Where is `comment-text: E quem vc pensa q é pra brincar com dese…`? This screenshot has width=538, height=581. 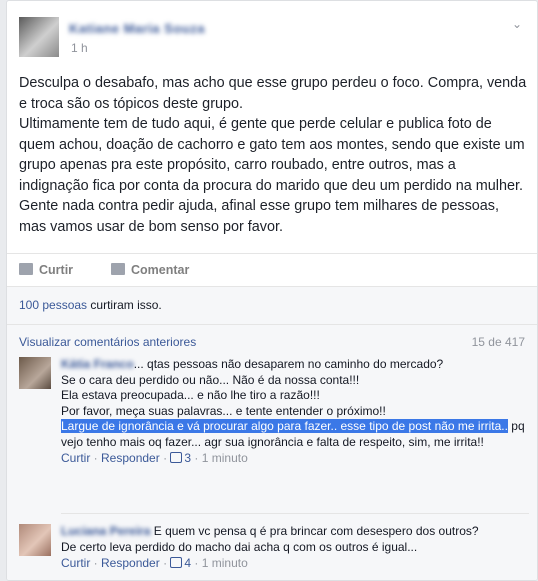 comment-text: E quem vc pensa q é pra brincar com dese… is located at coordinates (314, 531).